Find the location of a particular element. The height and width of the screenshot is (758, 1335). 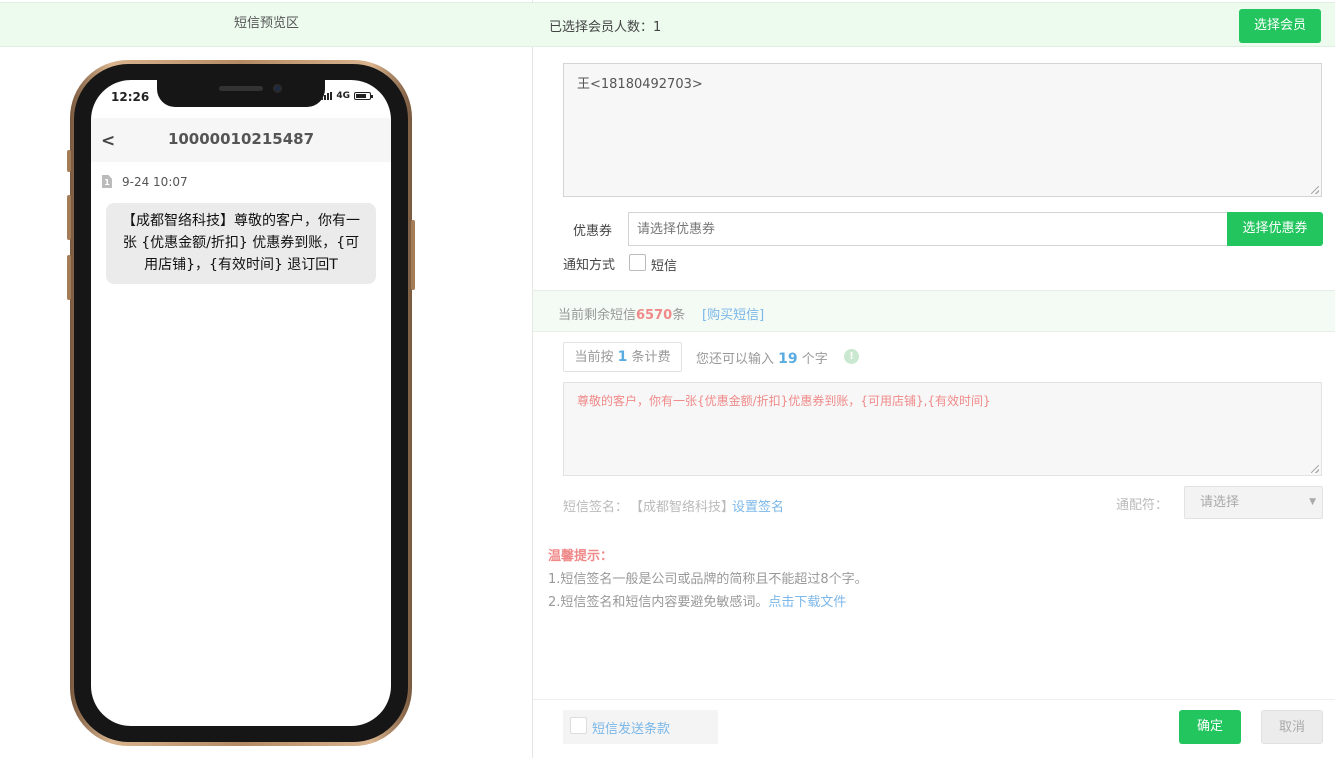

remain-suffix: 个字 is located at coordinates (814, 359).